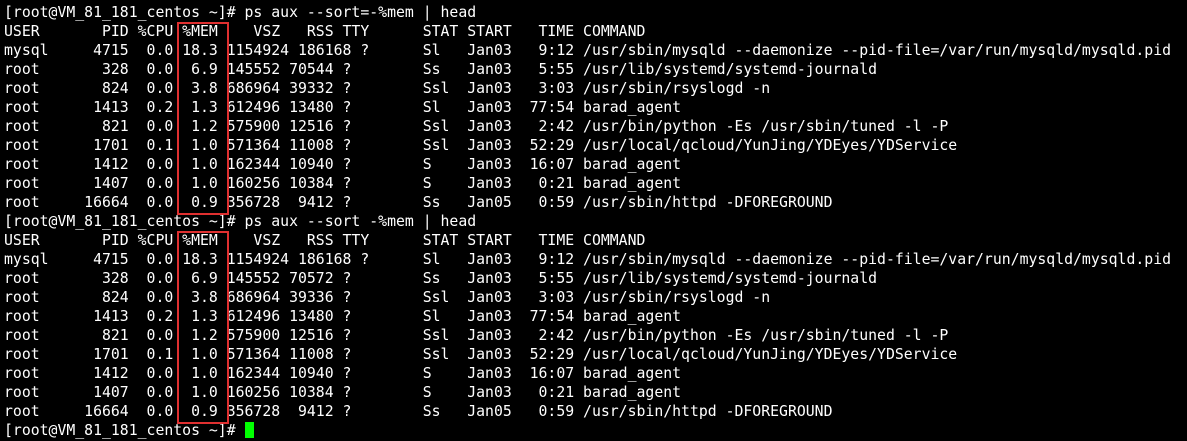 This screenshot has width=1187, height=441. I want to click on prompt-text: [root@VM_81_181_centos ~]#, so click(124, 430).